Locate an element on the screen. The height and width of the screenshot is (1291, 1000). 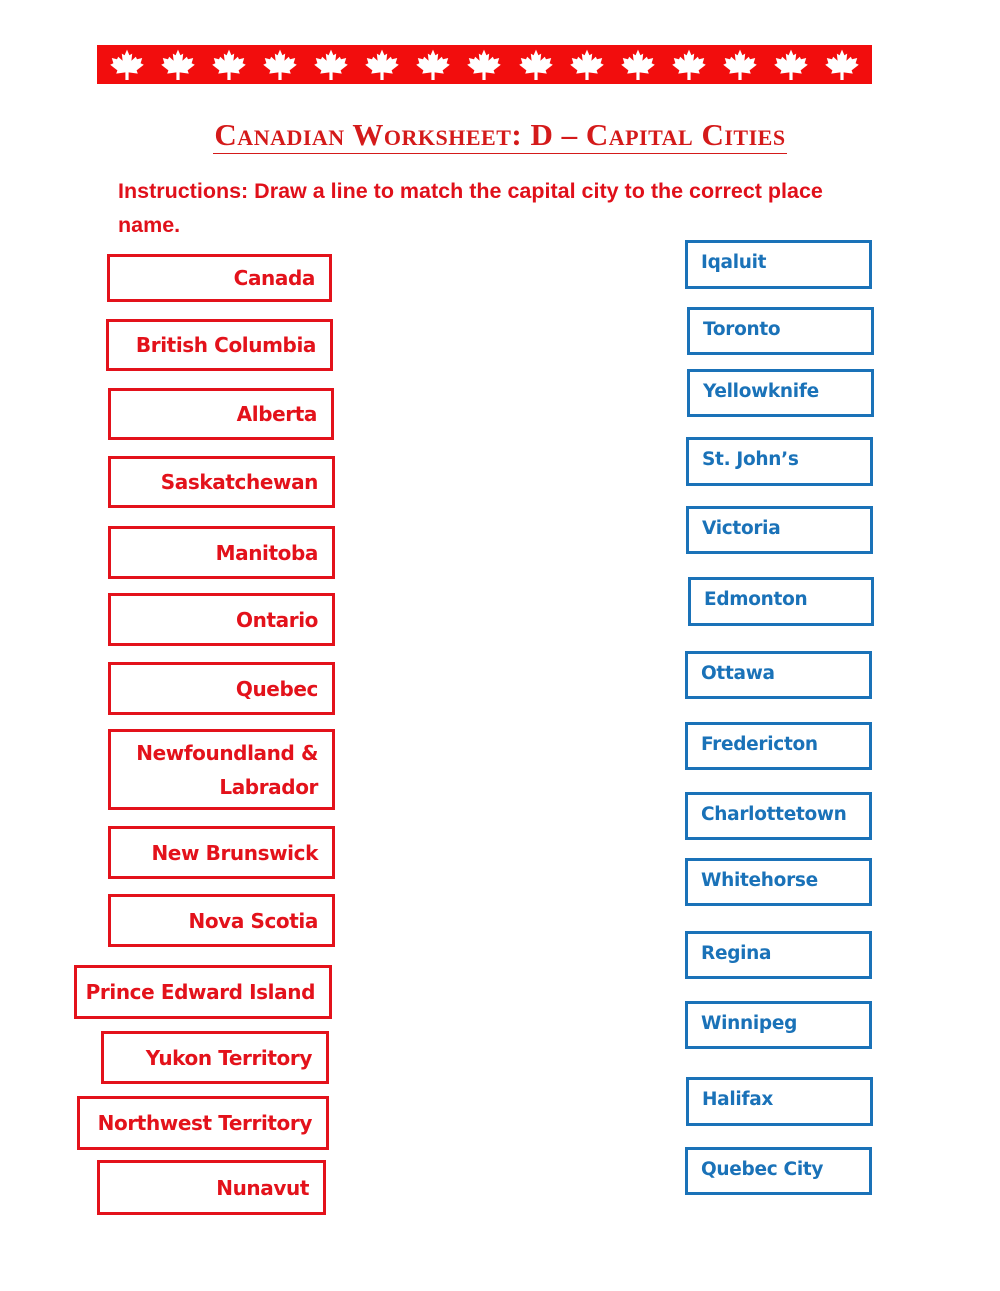
city-label: Yellowknife is located at coordinates (761, 391).